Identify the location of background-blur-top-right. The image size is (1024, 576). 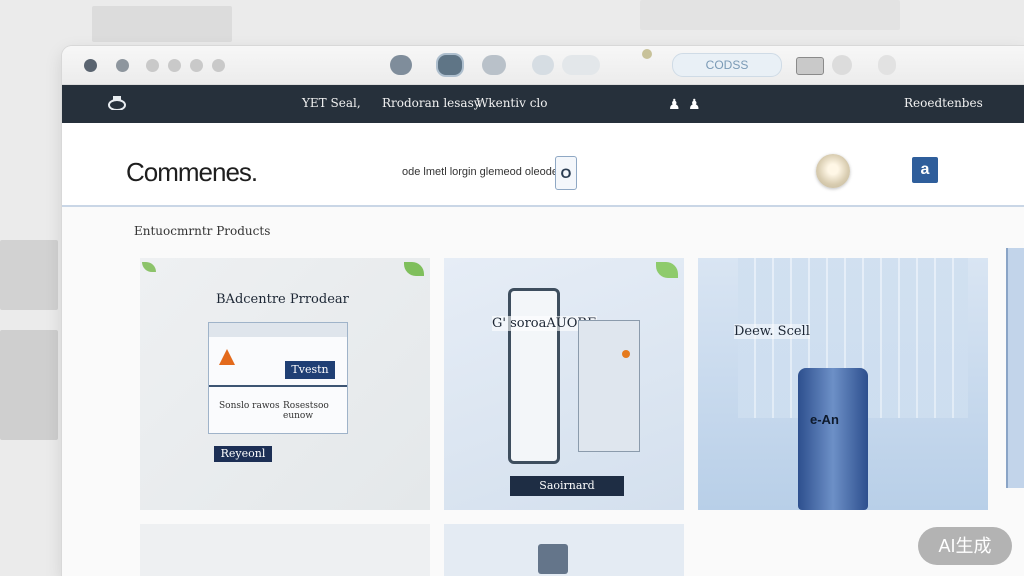
(770, 15).